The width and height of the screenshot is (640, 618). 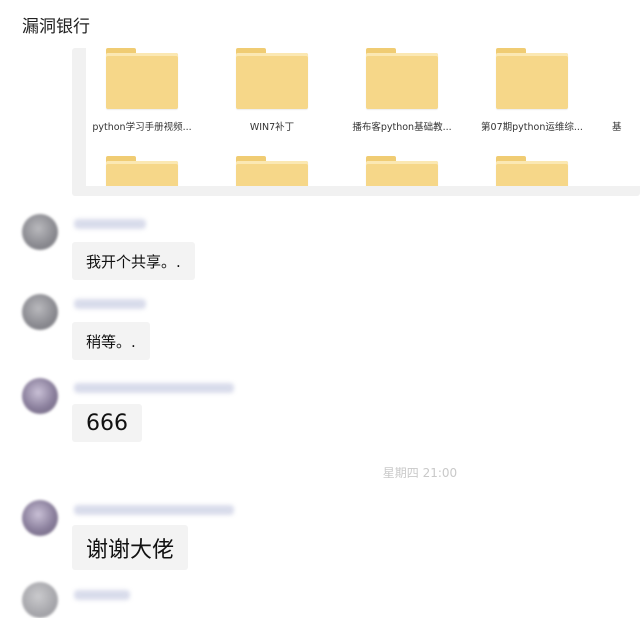 What do you see at coordinates (56, 27) in the screenshot?
I see `chat-title: 漏洞银行` at bounding box center [56, 27].